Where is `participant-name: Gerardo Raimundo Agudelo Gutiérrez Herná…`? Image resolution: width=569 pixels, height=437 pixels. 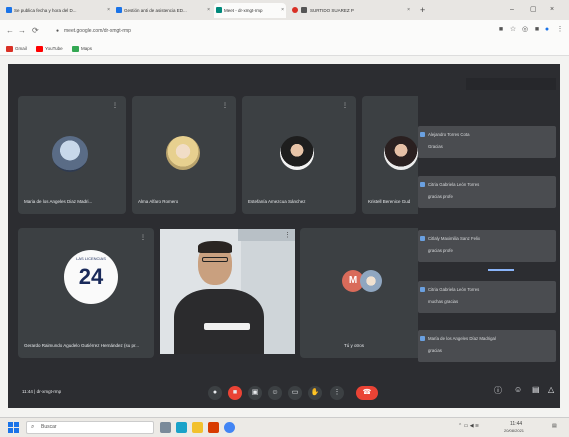 participant-name: Gerardo Raimundo Agudelo Gutiérrez Herná… is located at coordinates (82, 345).